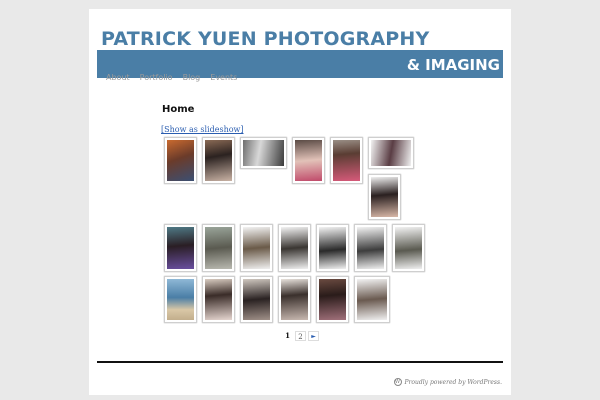 This screenshot has height=400, width=600. What do you see at coordinates (118, 77) in the screenshot?
I see `menu-item-about: About` at bounding box center [118, 77].